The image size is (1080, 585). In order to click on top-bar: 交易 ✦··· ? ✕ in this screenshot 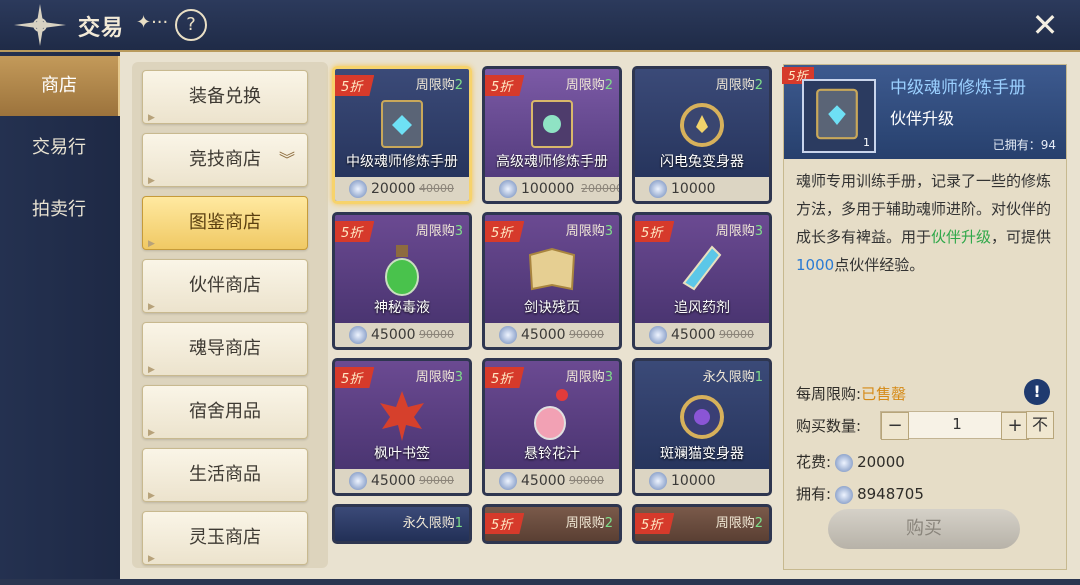, I will do `click(540, 26)`.